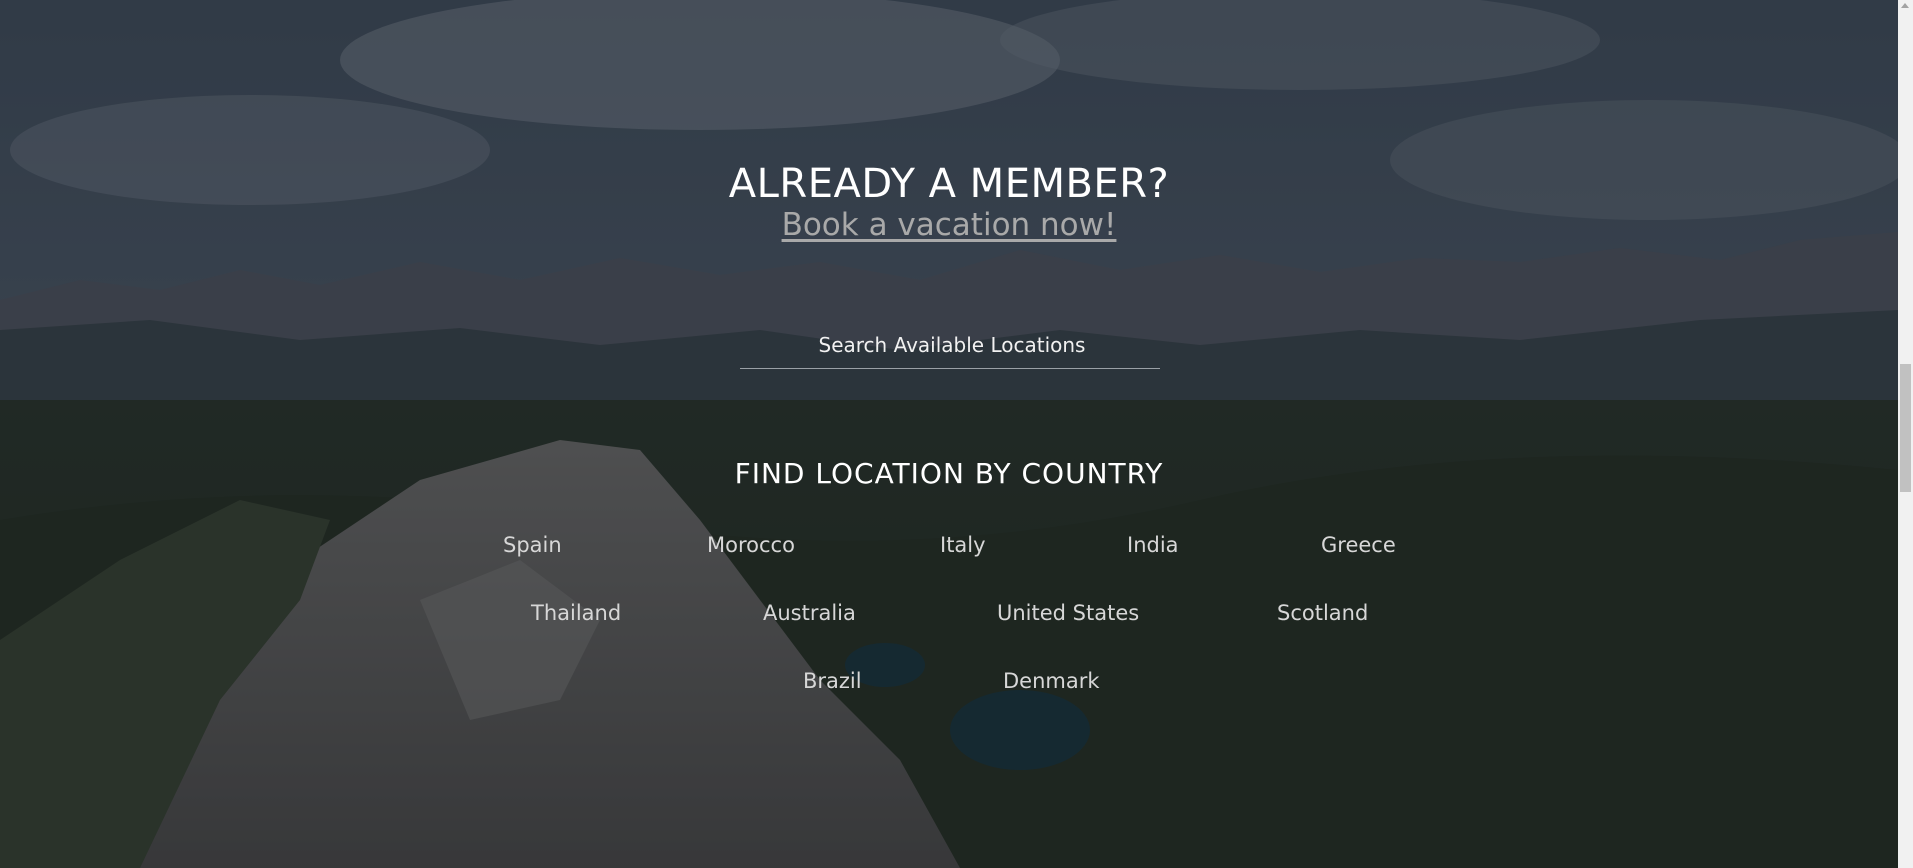 Image resolution: width=1913 pixels, height=868 pixels. What do you see at coordinates (532, 545) in the screenshot?
I see `country-link-spain: Spain` at bounding box center [532, 545].